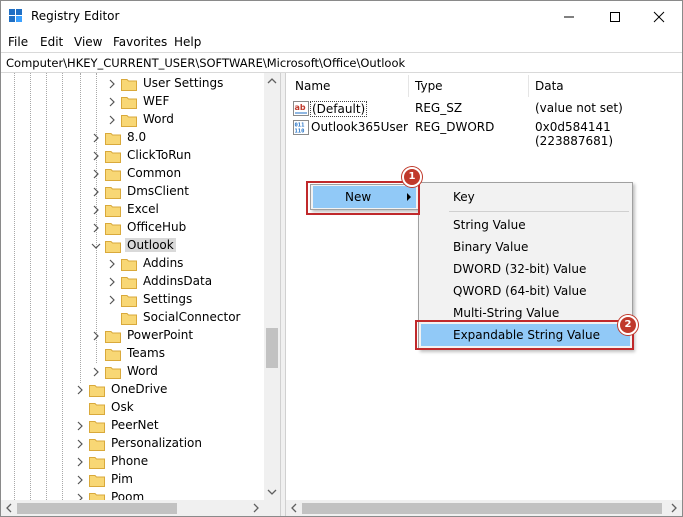  I want to click on binary-value-icon: 011 110, so click(301, 127).